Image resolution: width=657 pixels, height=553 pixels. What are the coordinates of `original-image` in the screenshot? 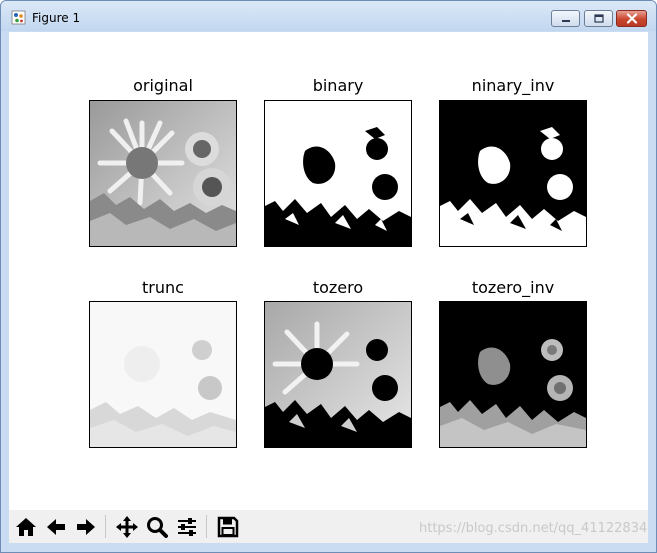 It's located at (163, 173).